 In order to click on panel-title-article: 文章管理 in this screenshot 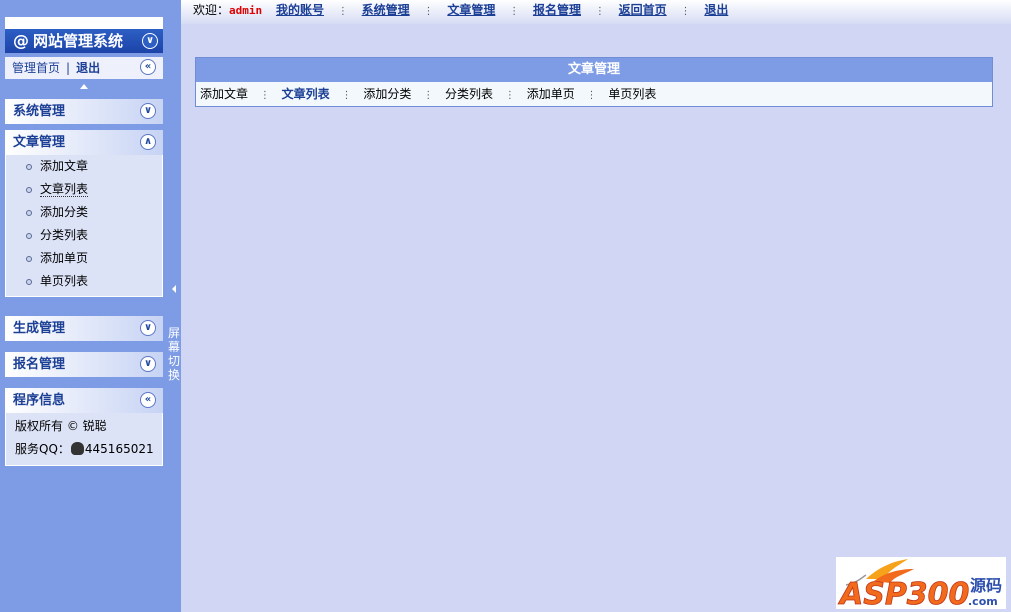, I will do `click(39, 142)`.